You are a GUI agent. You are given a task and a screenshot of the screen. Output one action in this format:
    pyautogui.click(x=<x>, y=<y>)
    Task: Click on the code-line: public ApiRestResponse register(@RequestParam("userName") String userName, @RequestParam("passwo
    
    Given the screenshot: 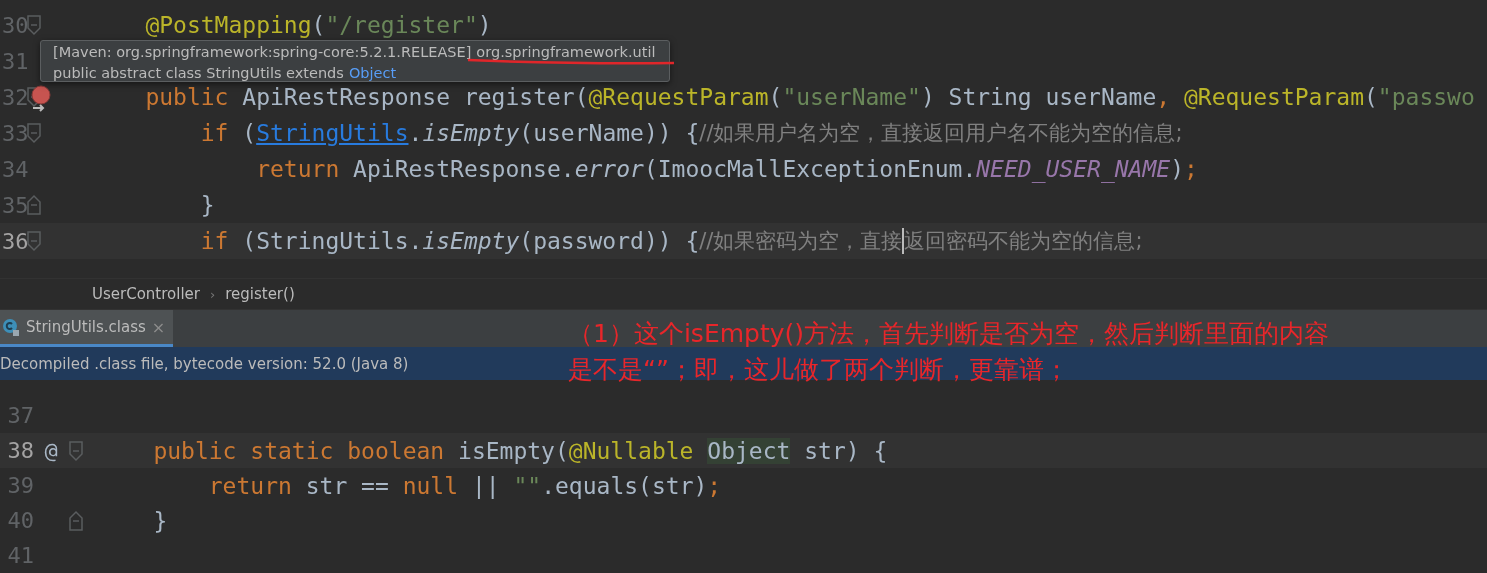 What is the action you would take?
    pyautogui.click(x=809, y=97)
    